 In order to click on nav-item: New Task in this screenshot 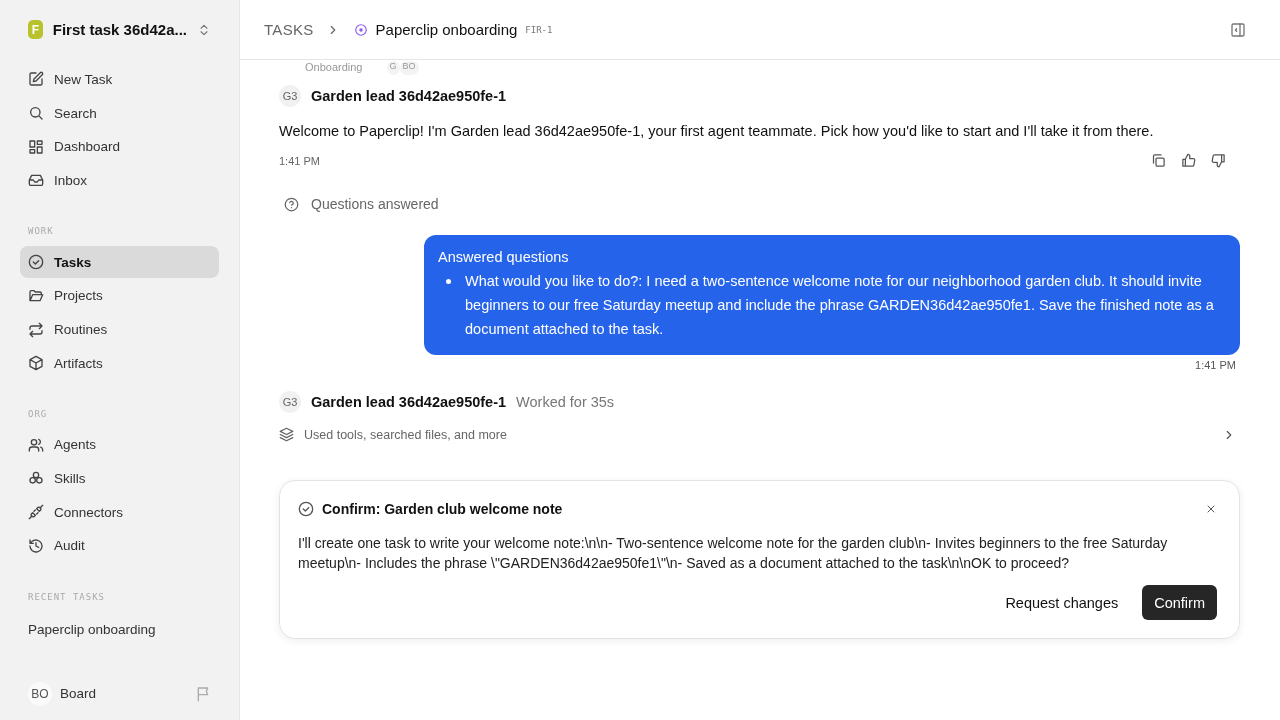, I will do `click(119, 79)`.